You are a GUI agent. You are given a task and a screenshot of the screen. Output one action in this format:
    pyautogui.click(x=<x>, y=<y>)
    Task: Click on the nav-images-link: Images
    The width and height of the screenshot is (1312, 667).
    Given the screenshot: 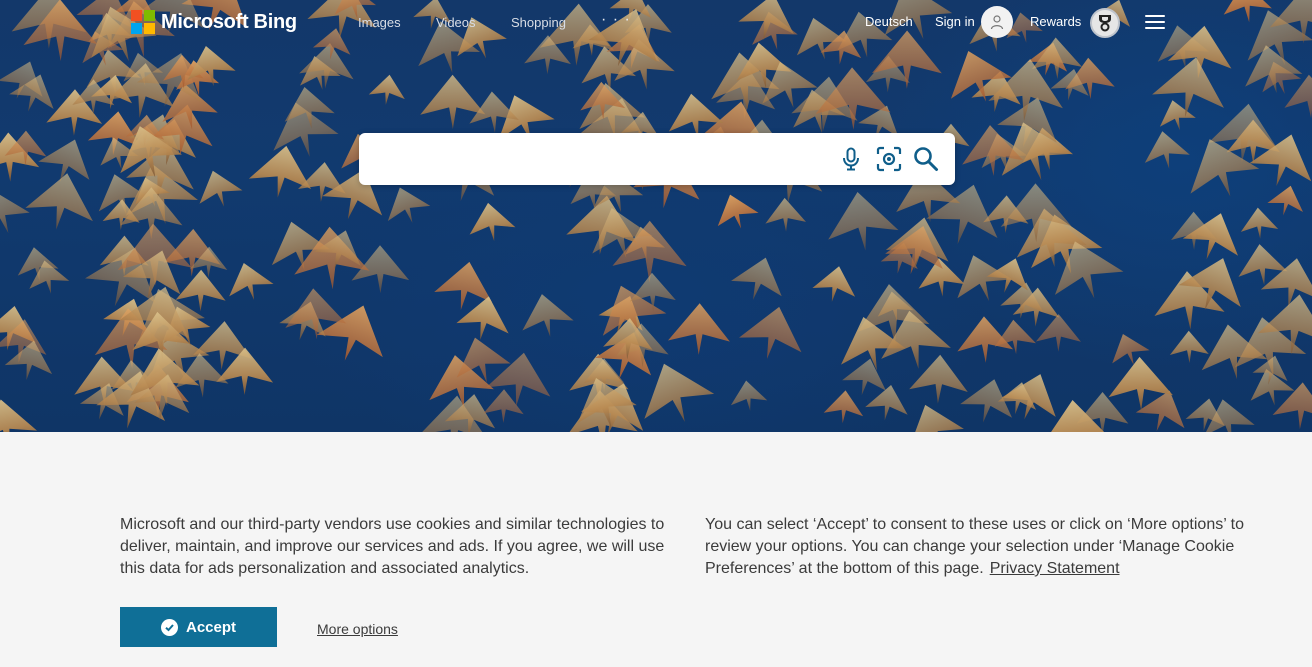 What is the action you would take?
    pyautogui.click(x=379, y=22)
    